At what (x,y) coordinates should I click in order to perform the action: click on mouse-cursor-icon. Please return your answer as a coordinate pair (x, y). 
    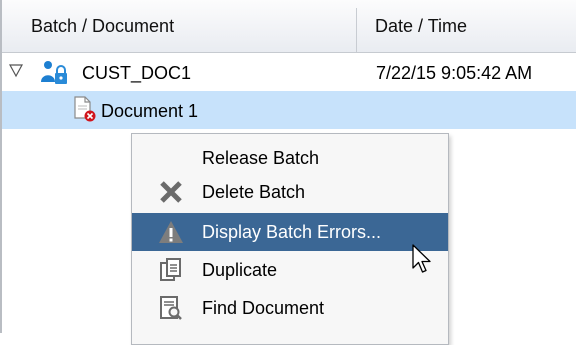
    Looking at the image, I should click on (423, 262).